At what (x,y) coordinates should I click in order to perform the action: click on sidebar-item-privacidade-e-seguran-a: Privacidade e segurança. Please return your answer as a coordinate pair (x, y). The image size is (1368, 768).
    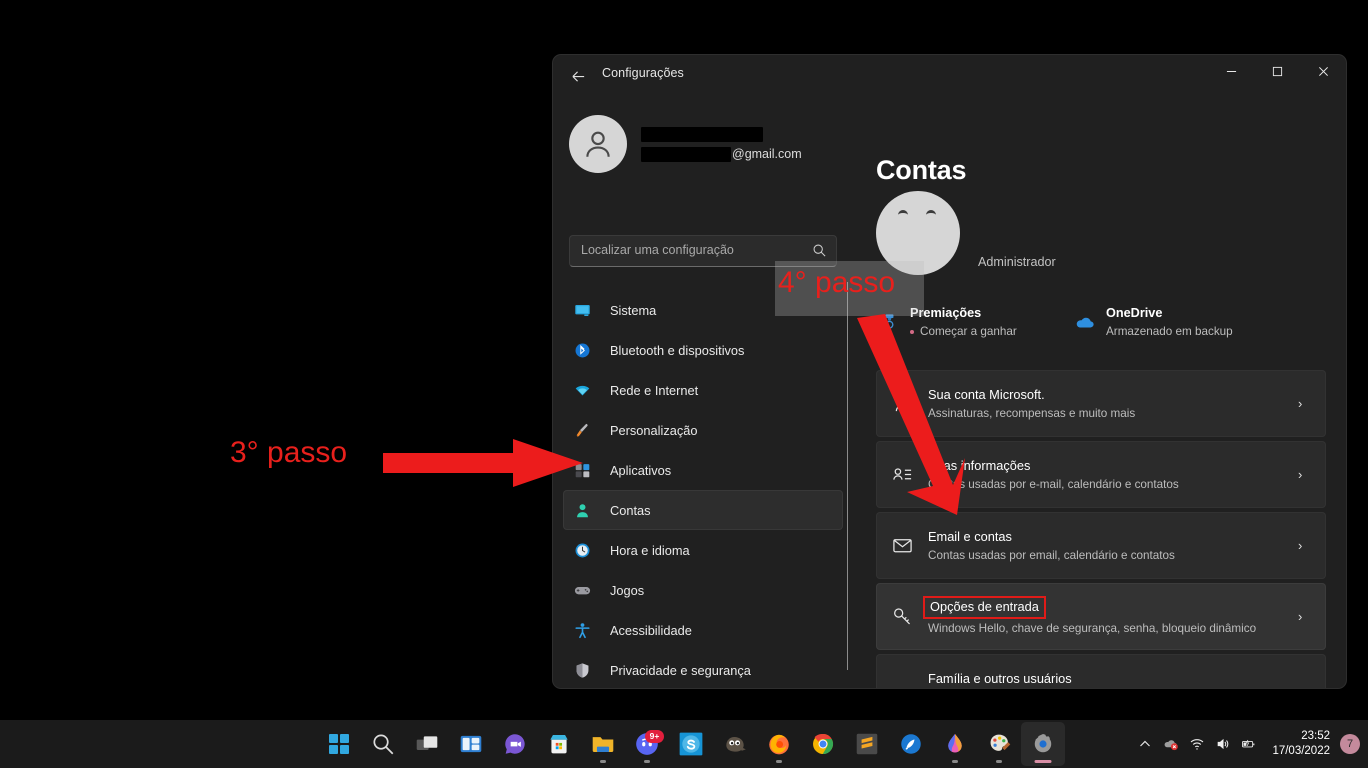
    Looking at the image, I should click on (703, 669).